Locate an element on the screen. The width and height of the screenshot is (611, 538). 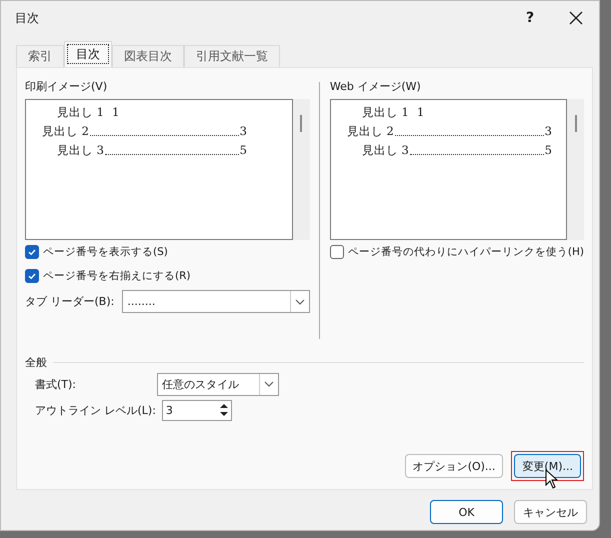
tab: 図表目次 is located at coordinates (148, 56).